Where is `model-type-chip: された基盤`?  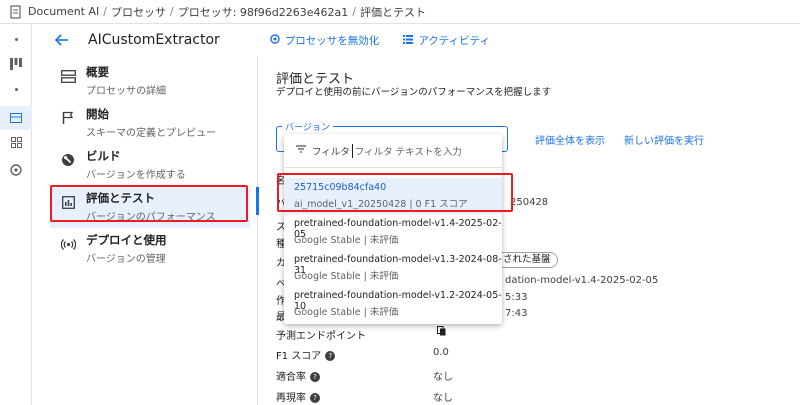 model-type-chip: された基盤 is located at coordinates (527, 260).